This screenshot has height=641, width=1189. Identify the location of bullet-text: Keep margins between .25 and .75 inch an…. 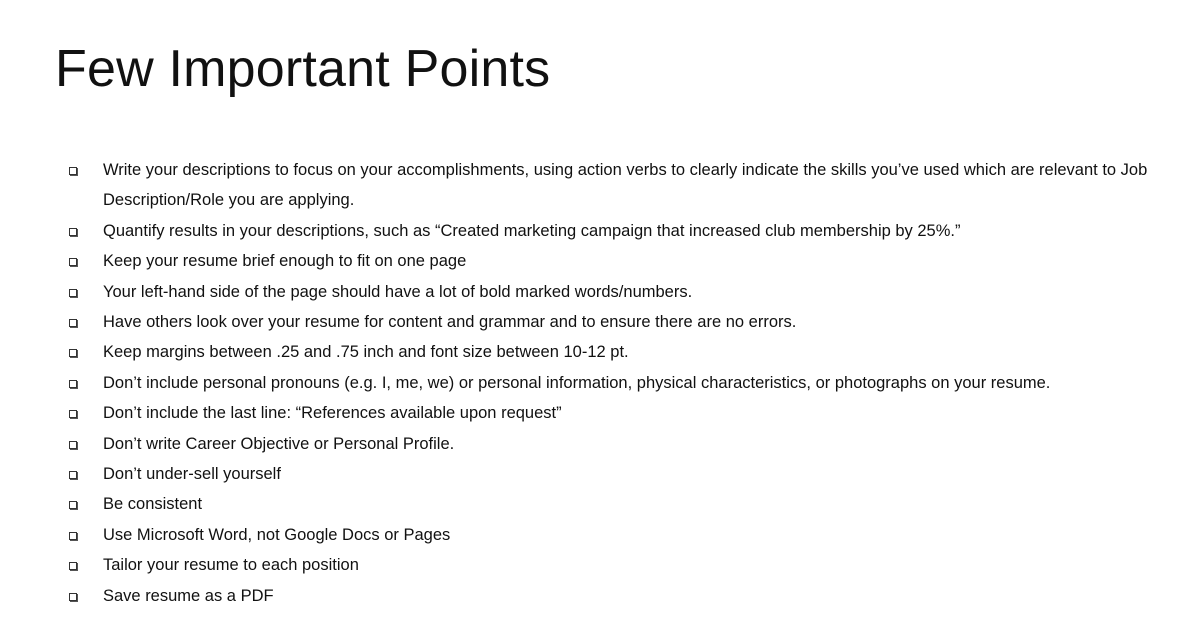
(366, 352).